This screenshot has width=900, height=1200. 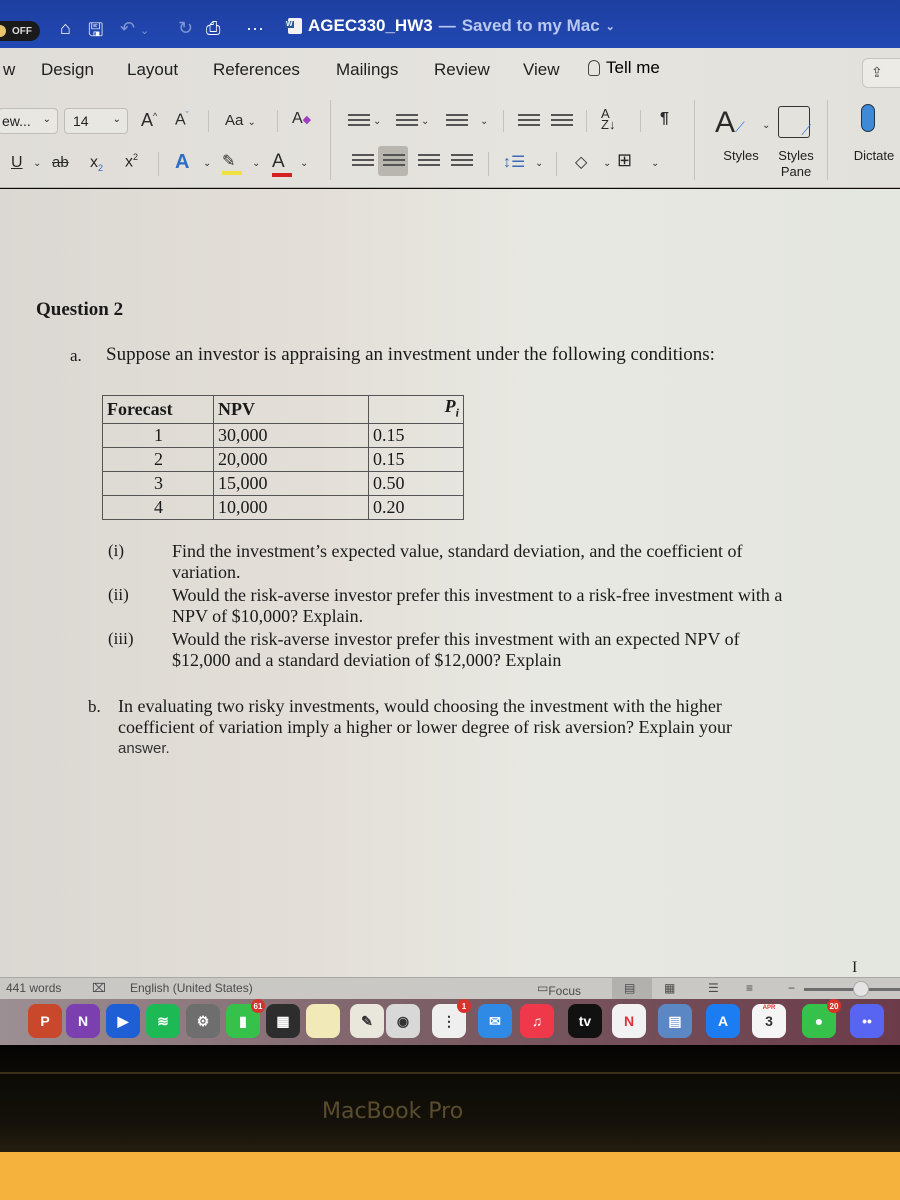 I want to click on proofing-icon: ⌧, so click(x=99, y=988).